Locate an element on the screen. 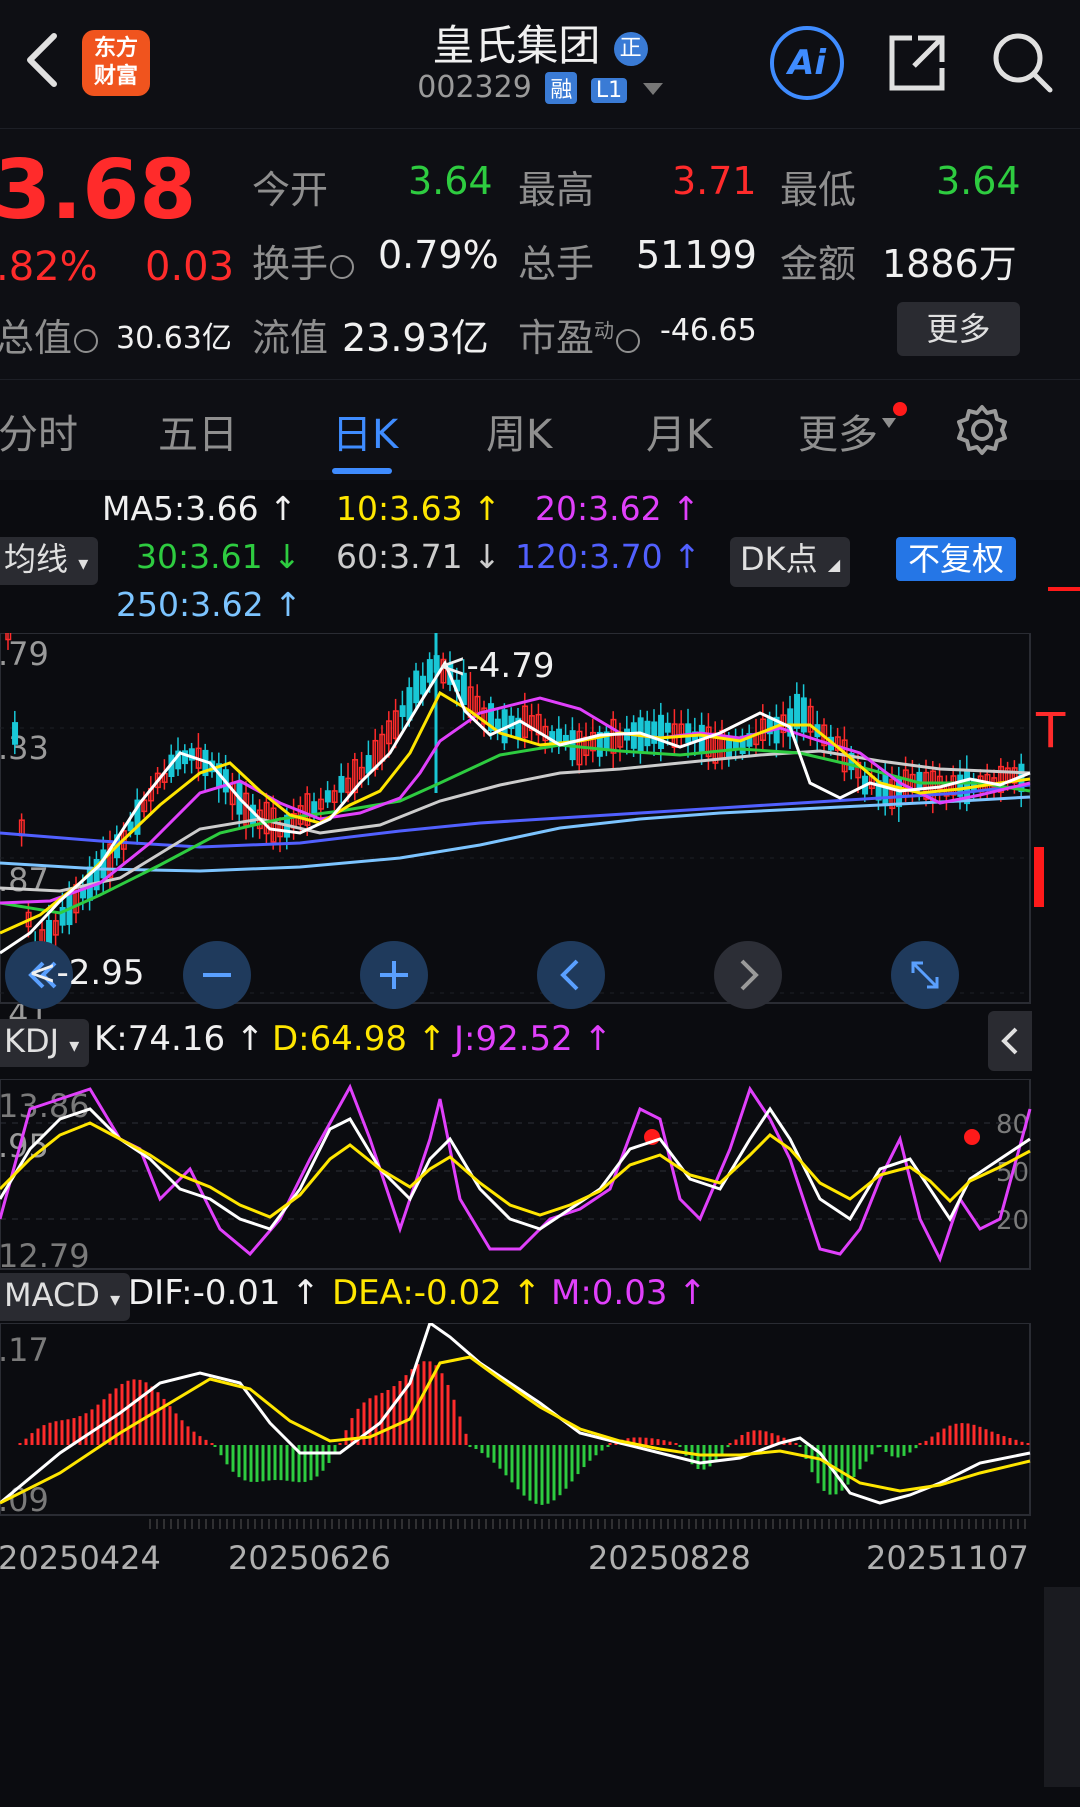 Image resolution: width=1080 pixels, height=1807 pixels. tab-five-day: 五日 is located at coordinates (198, 431).